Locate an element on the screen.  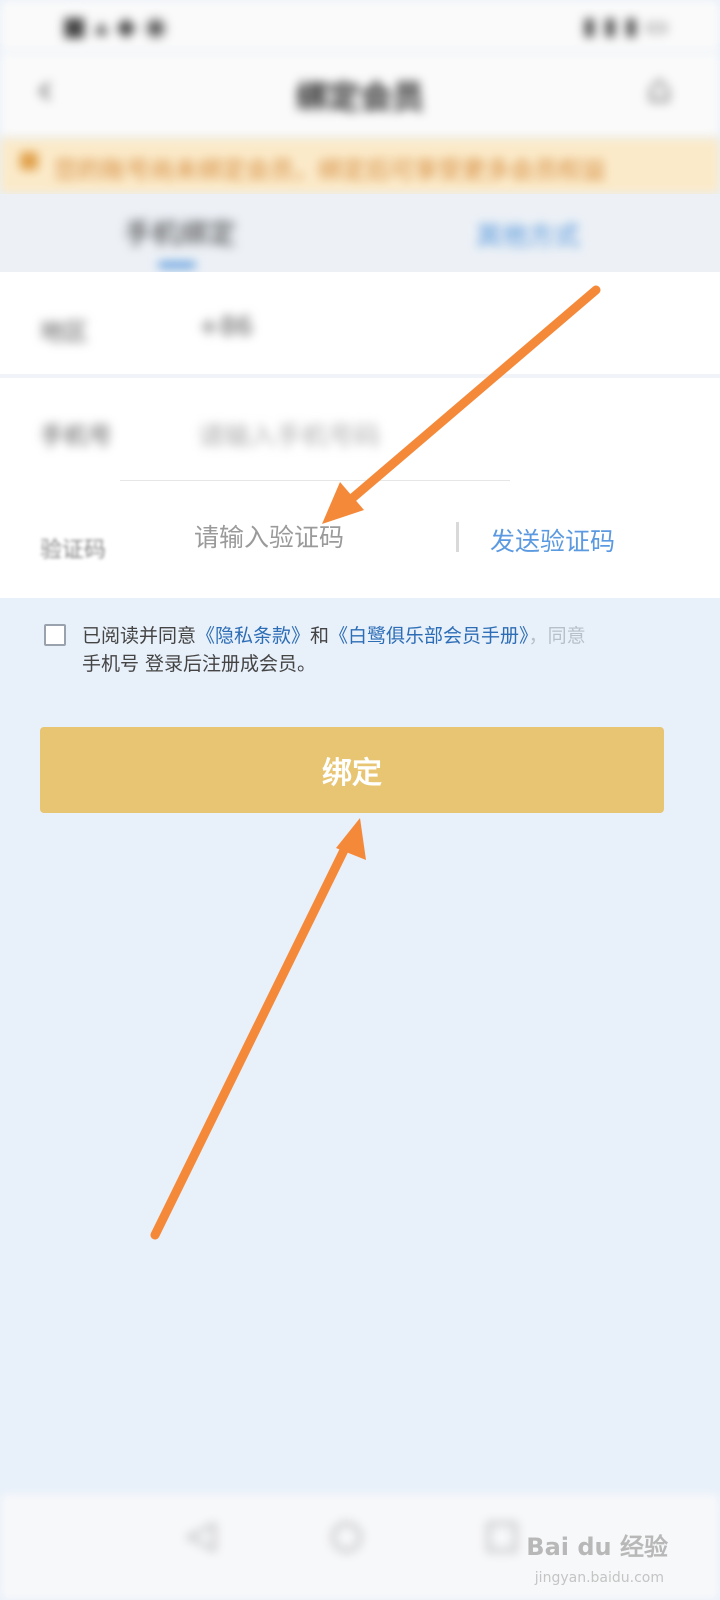
arrow-to-code-input is located at coordinates (461, 404).